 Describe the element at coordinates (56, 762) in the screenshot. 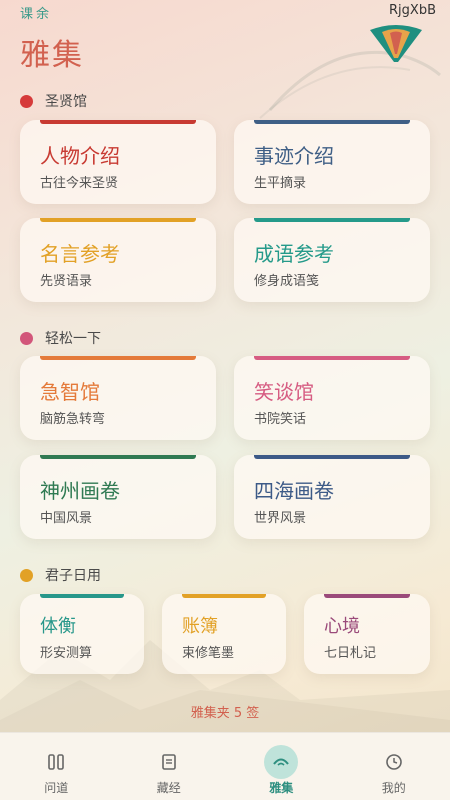

I see `columns-icon` at that location.